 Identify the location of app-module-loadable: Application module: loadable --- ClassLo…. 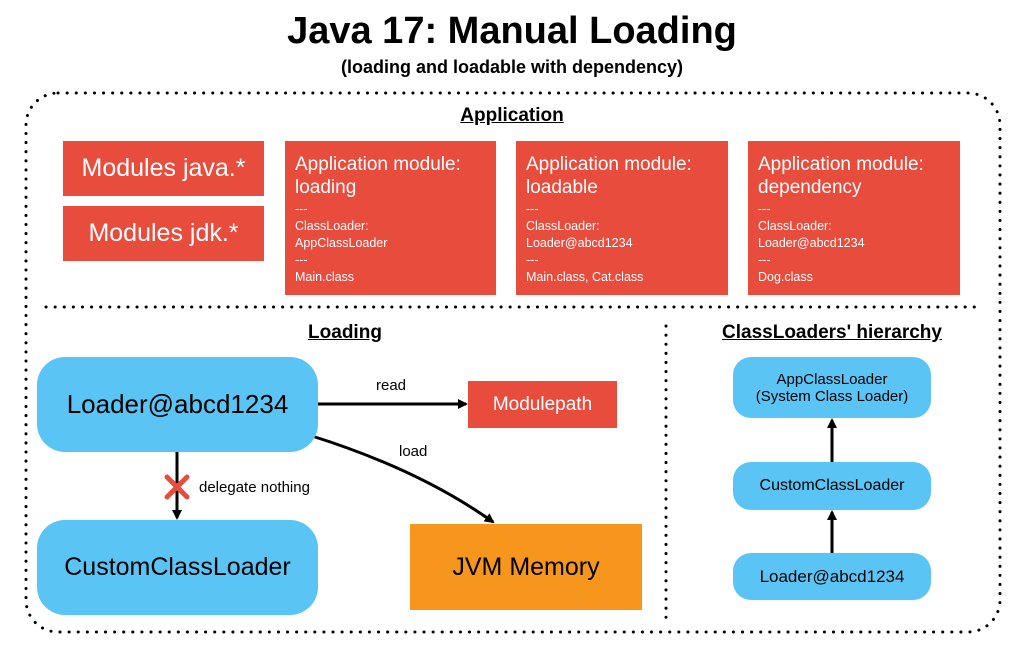
(622, 218).